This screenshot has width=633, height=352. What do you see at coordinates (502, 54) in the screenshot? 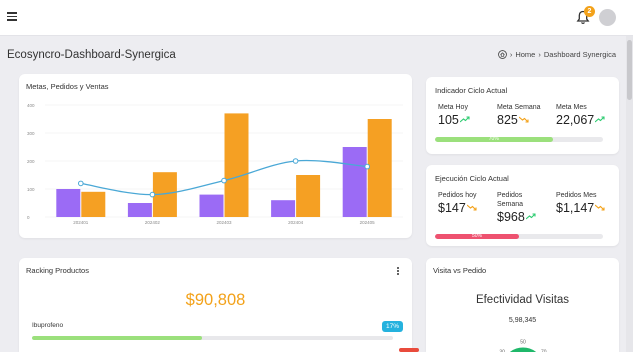
I see `home-icon` at bounding box center [502, 54].